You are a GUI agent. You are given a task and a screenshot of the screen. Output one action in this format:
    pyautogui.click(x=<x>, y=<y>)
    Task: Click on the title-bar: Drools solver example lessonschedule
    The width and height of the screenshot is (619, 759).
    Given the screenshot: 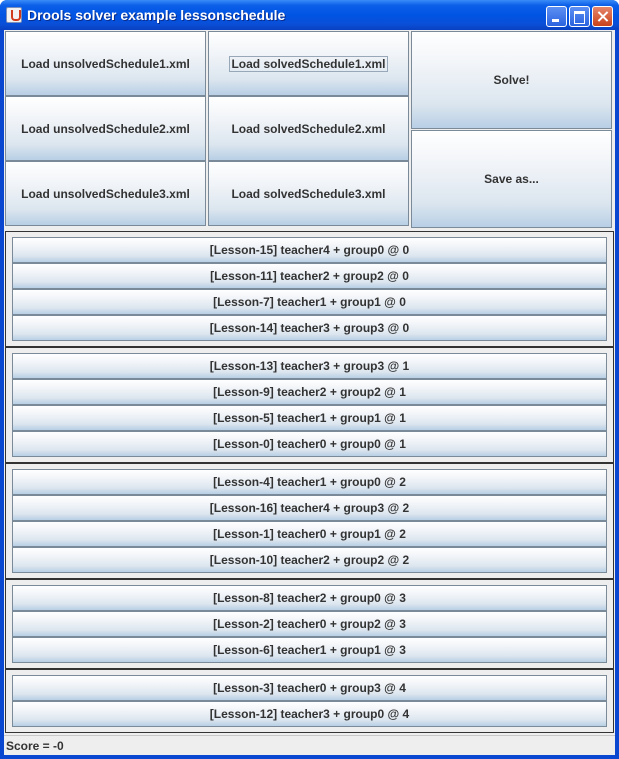 What is the action you would take?
    pyautogui.click(x=309, y=15)
    